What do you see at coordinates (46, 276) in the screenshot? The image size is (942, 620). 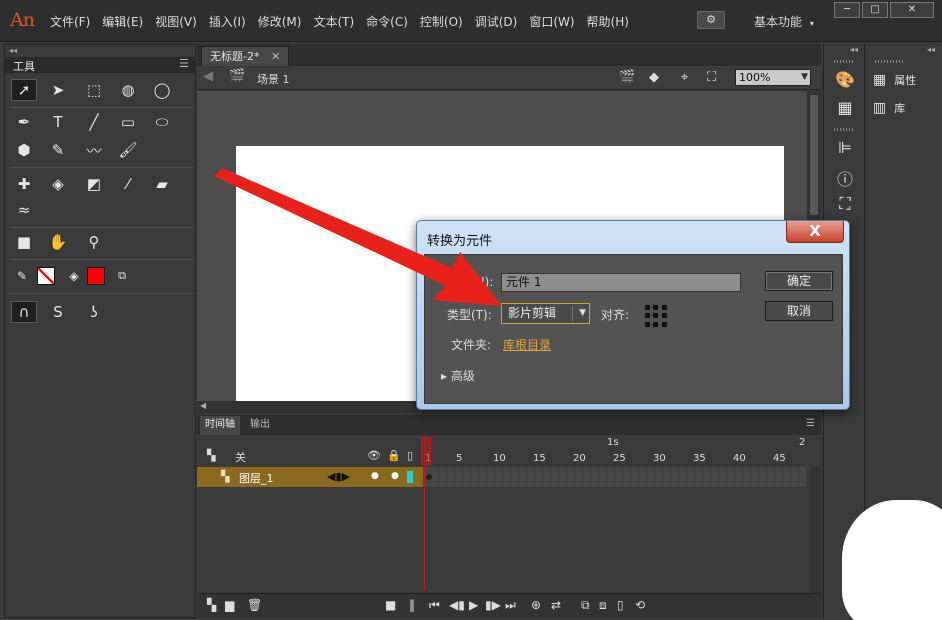 I see `stroke-color-swatch` at bounding box center [46, 276].